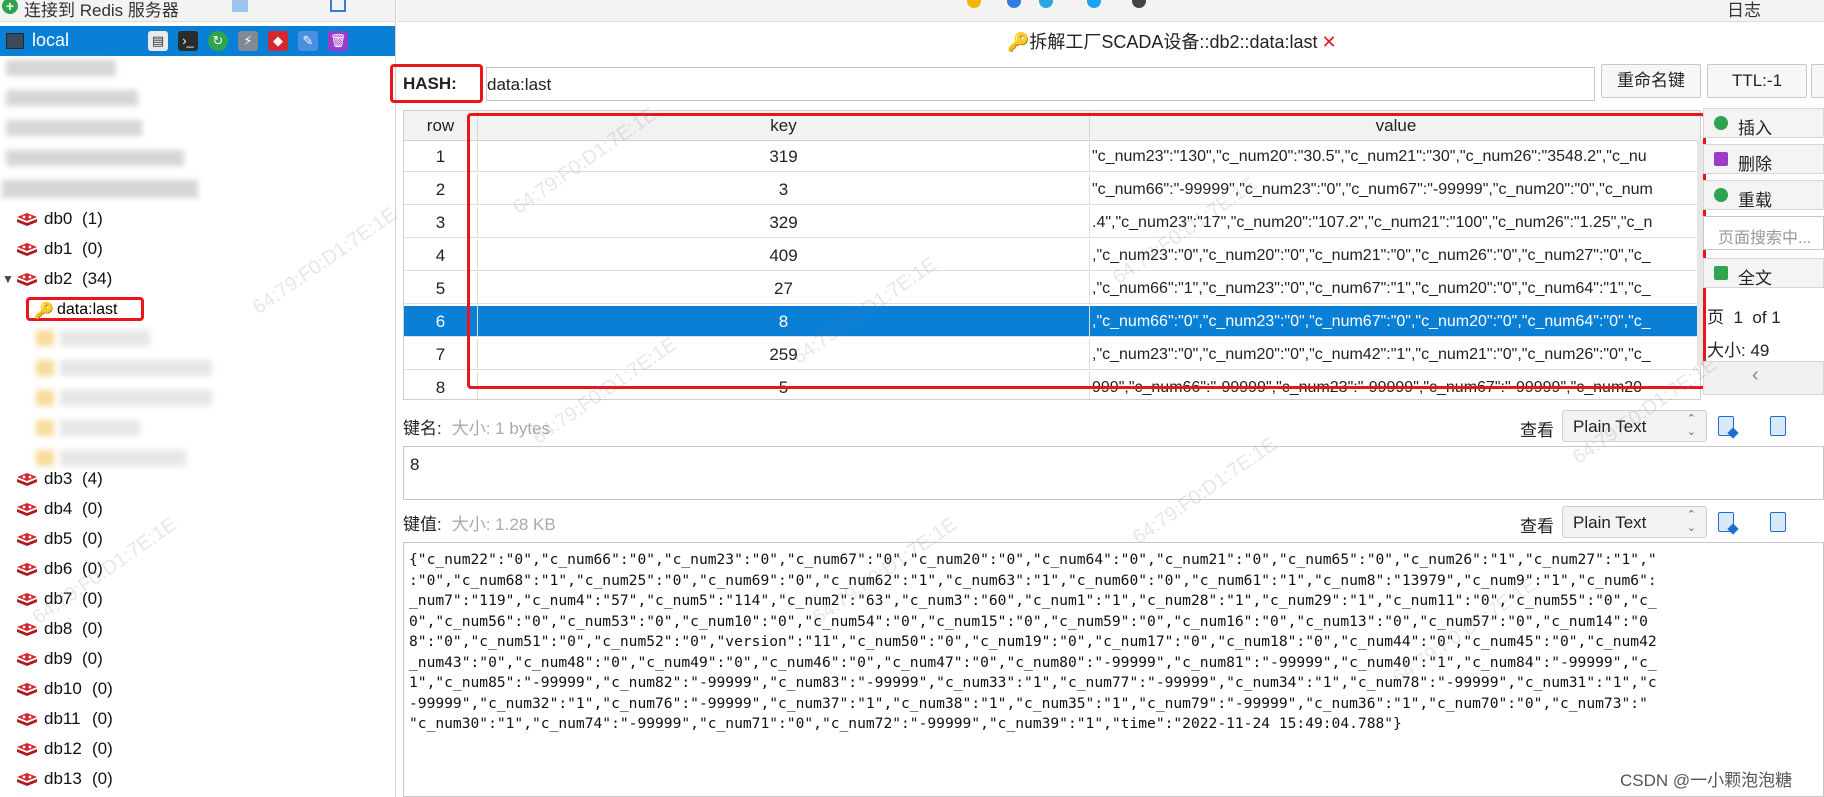 This screenshot has height=797, width=1824. What do you see at coordinates (974, 4) in the screenshot?
I see `warning-icon` at bounding box center [974, 4].